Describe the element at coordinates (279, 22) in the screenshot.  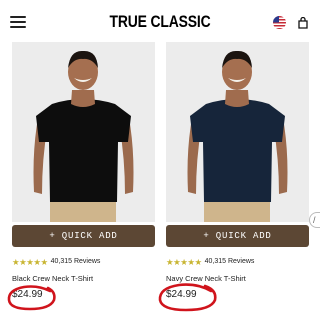
I see `us-flag-icon` at that location.